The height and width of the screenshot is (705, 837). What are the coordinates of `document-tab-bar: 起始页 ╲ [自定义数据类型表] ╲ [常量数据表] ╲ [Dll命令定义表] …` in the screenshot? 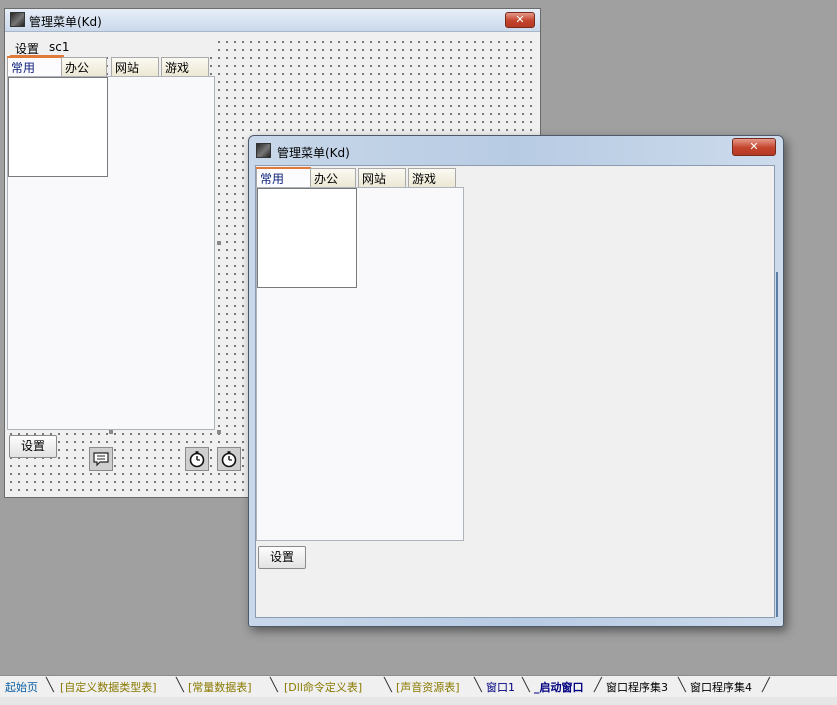 It's located at (418, 686).